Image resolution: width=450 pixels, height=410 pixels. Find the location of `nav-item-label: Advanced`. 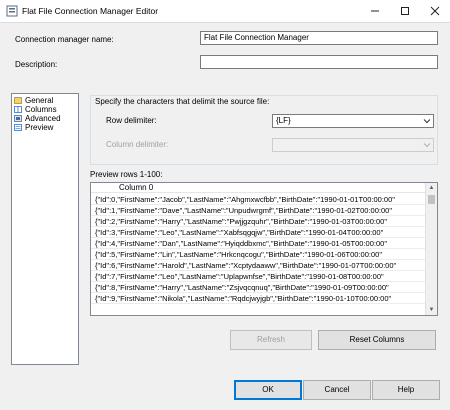

nav-item-label: Advanced is located at coordinates (43, 118).